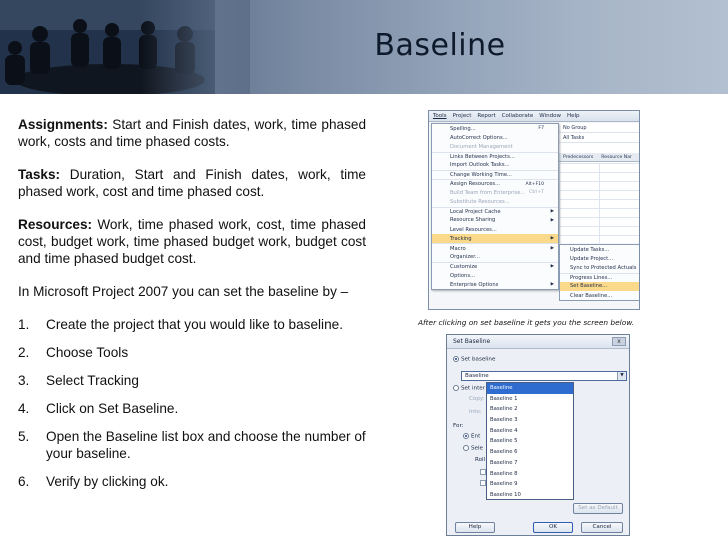  What do you see at coordinates (599, 128) in the screenshot?
I see `group-combo: No Group` at bounding box center [599, 128].